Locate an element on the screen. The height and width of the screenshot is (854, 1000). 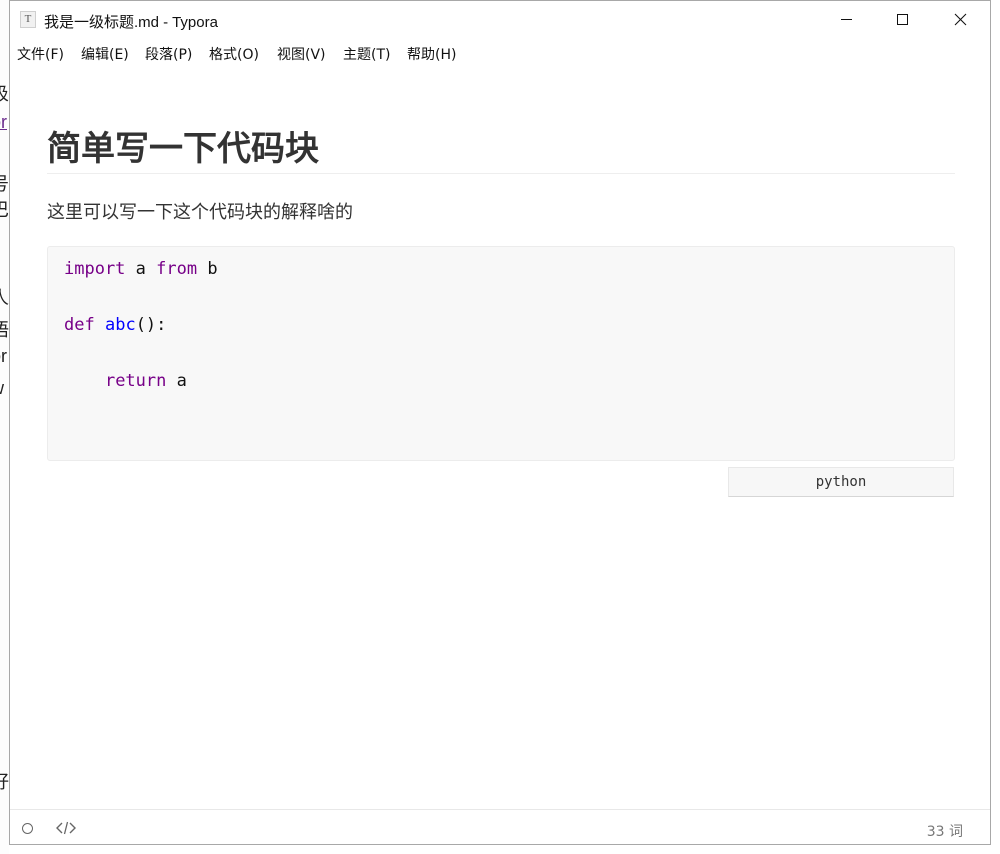
code-text: (): is located at coordinates (151, 325).